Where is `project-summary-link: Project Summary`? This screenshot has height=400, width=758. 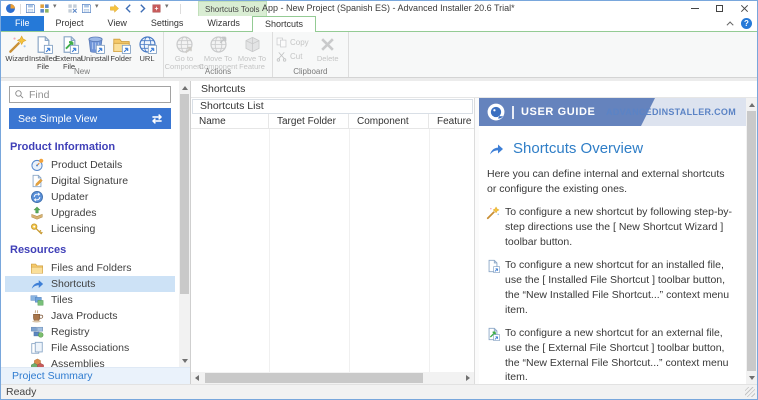 project-summary-link: Project Summary is located at coordinates (95, 375).